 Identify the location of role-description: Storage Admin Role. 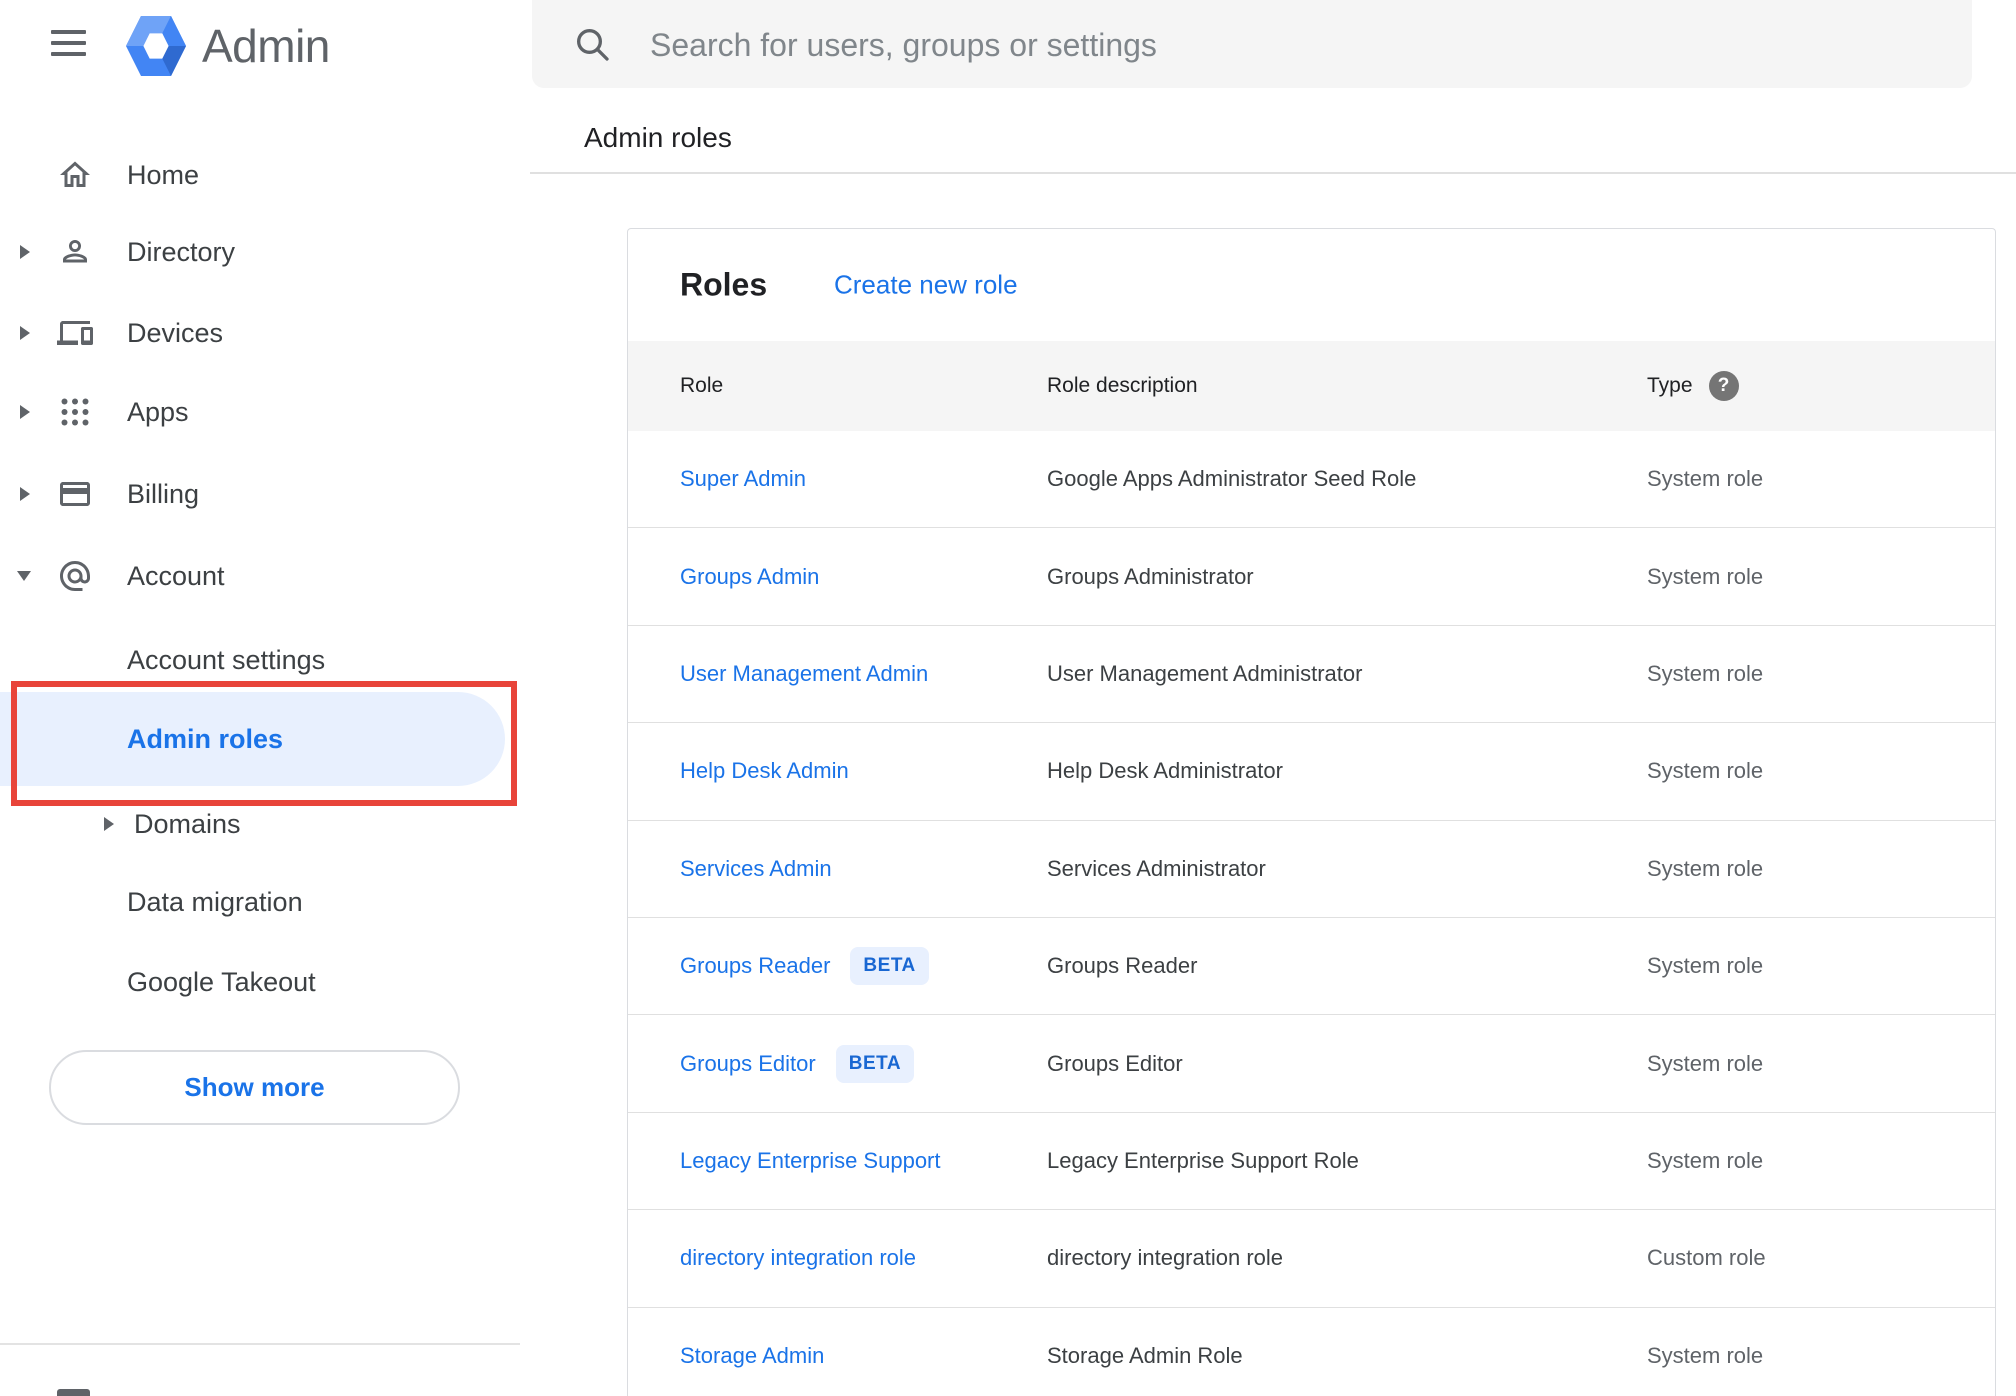
(1145, 1356).